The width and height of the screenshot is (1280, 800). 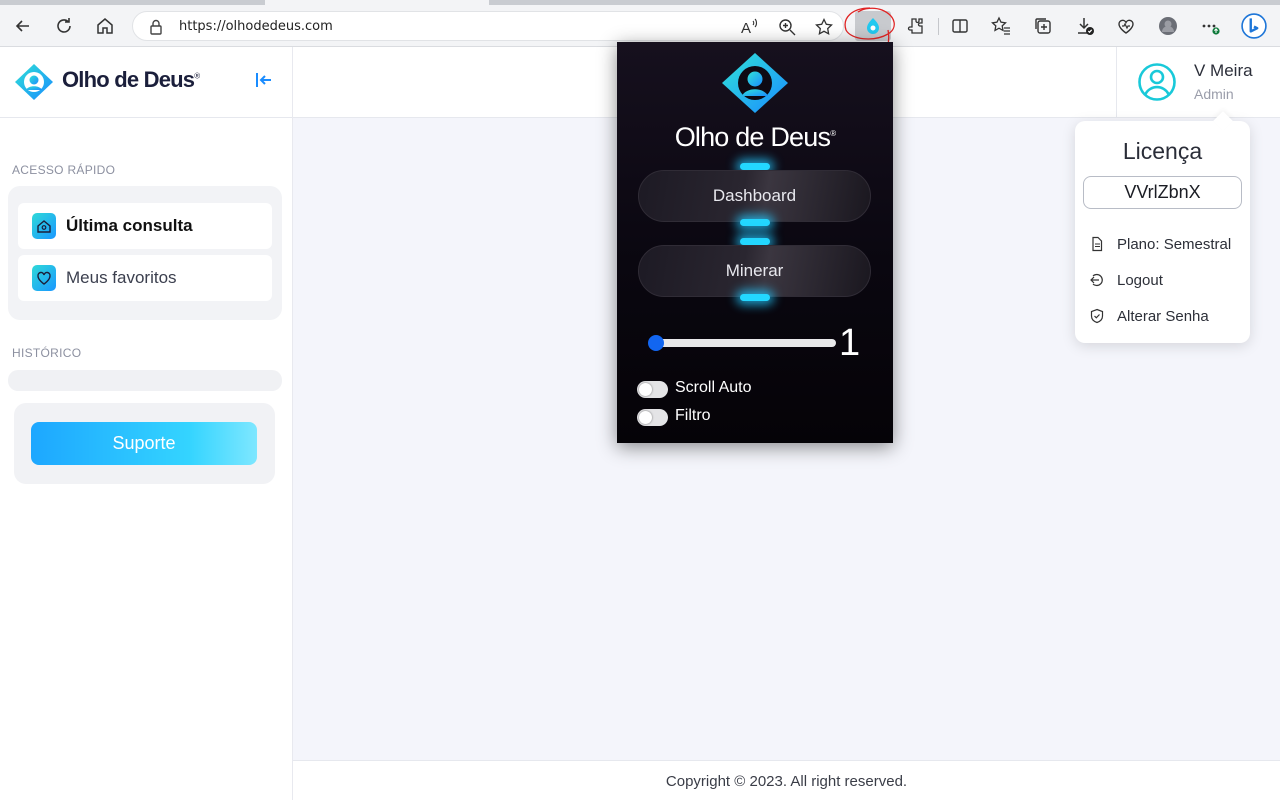 I want to click on toolbar-divider, so click(x=938, y=26).